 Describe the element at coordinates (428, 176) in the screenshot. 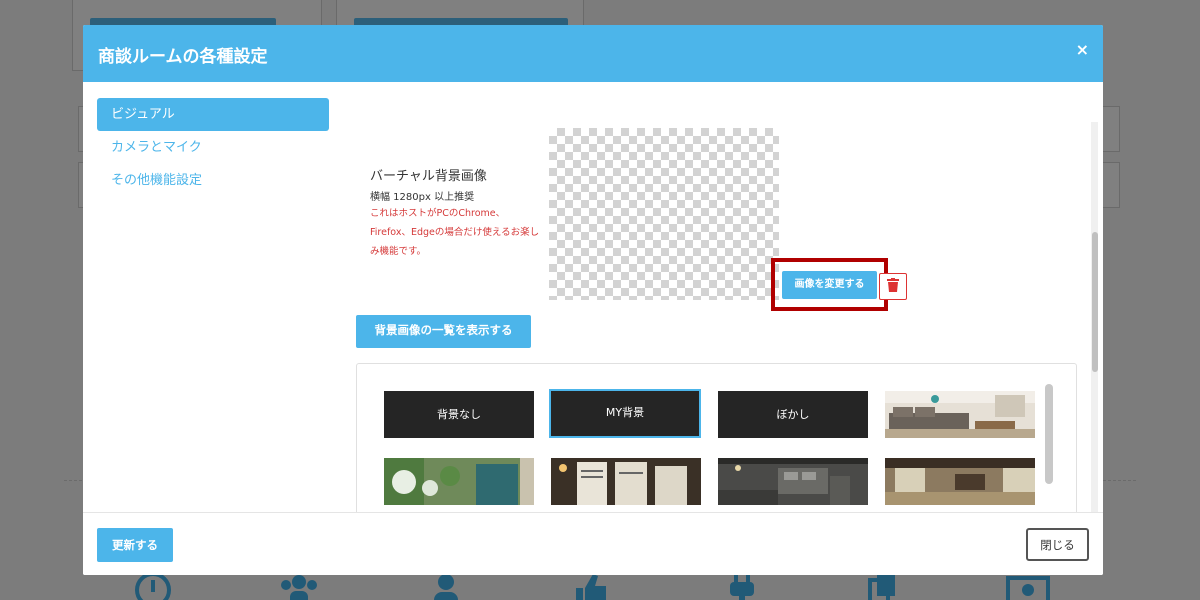

I see `virtual-background-title: バーチャル背景画像` at that location.